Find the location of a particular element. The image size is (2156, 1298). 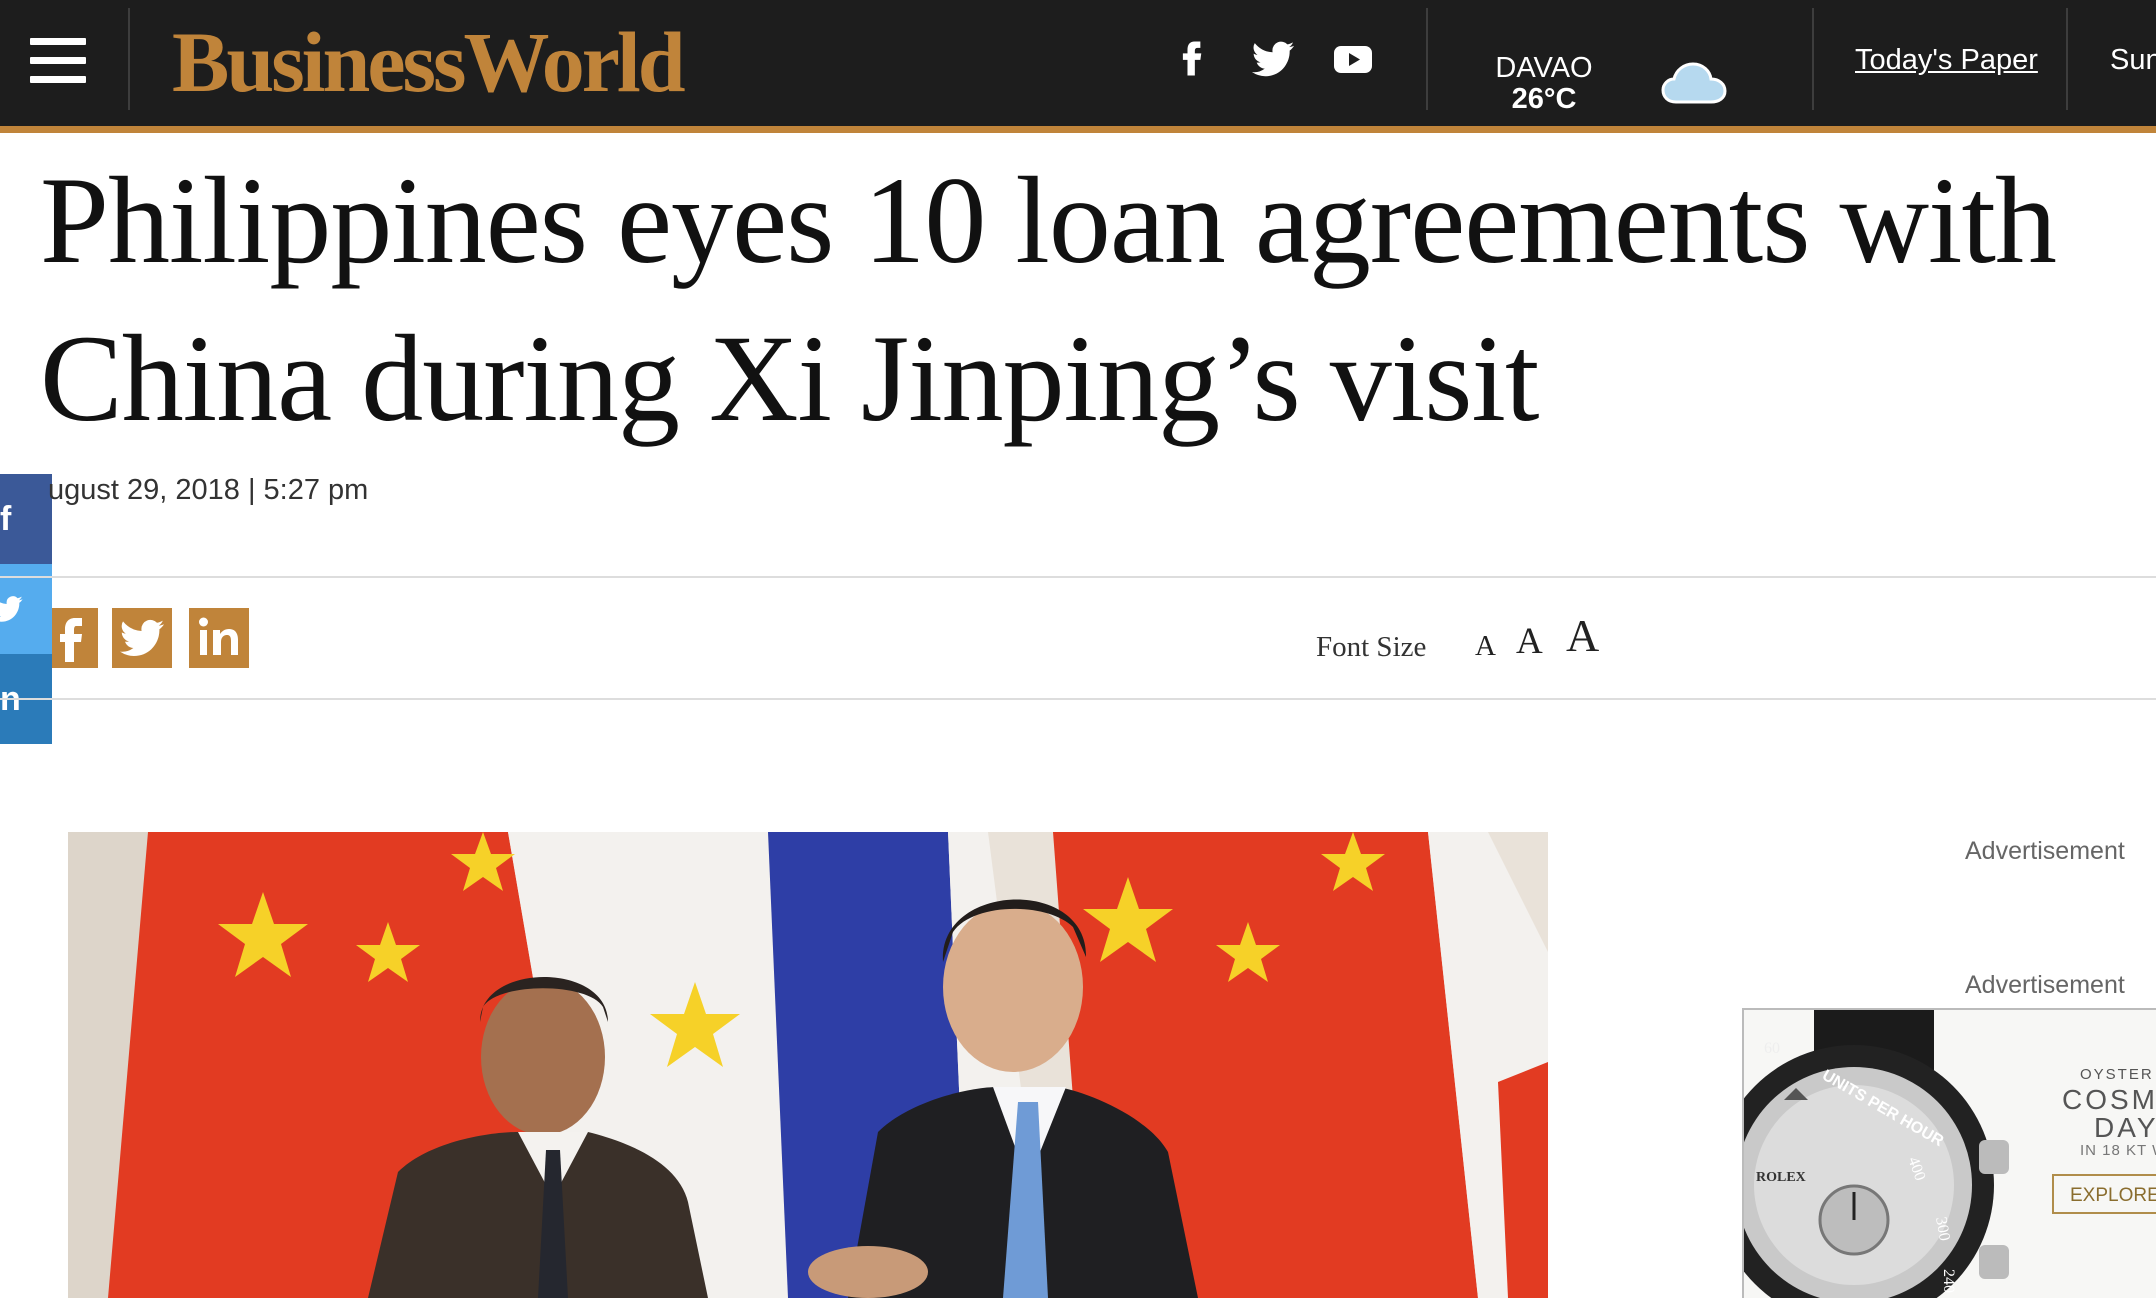

weather-city: DAVAO is located at coordinates (1544, 68).